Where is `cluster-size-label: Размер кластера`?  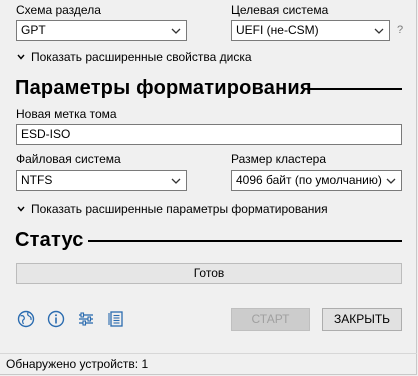
cluster-size-label: Размер кластера is located at coordinates (279, 159).